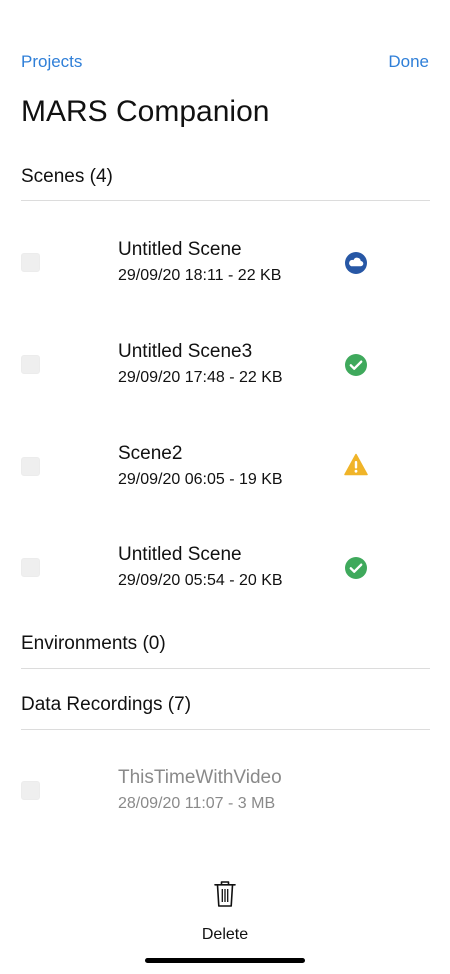  I want to click on recording-row: ThisTimeWithVideo 28/09/20 11:07 - 3 MB, so click(225, 790).